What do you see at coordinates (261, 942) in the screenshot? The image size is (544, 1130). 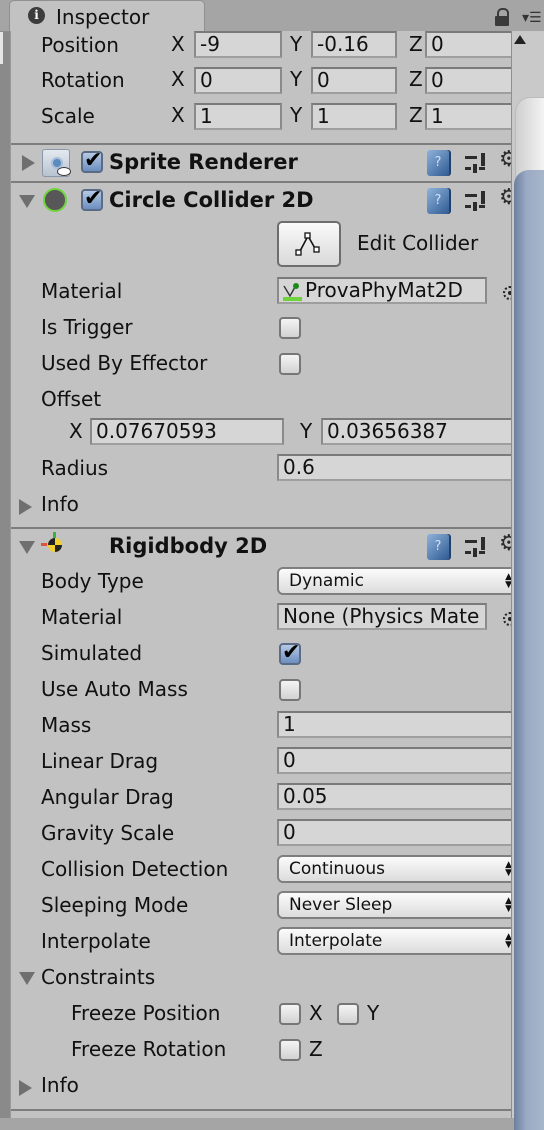 I see `interpolate-row: Interpolate Interpolate▲▼` at bounding box center [261, 942].